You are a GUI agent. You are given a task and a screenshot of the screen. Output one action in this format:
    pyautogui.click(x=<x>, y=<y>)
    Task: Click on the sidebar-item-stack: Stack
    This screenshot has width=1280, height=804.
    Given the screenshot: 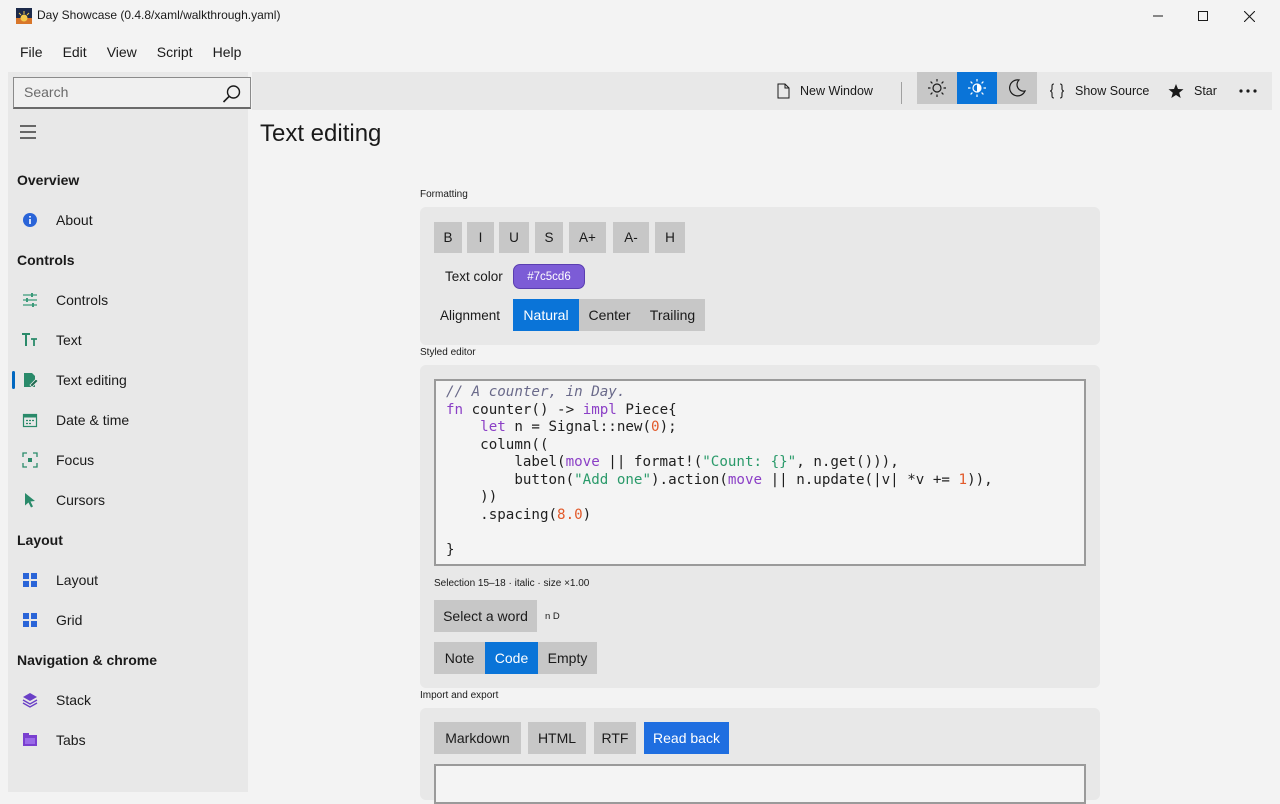 What is the action you would take?
    pyautogui.click(x=128, y=700)
    